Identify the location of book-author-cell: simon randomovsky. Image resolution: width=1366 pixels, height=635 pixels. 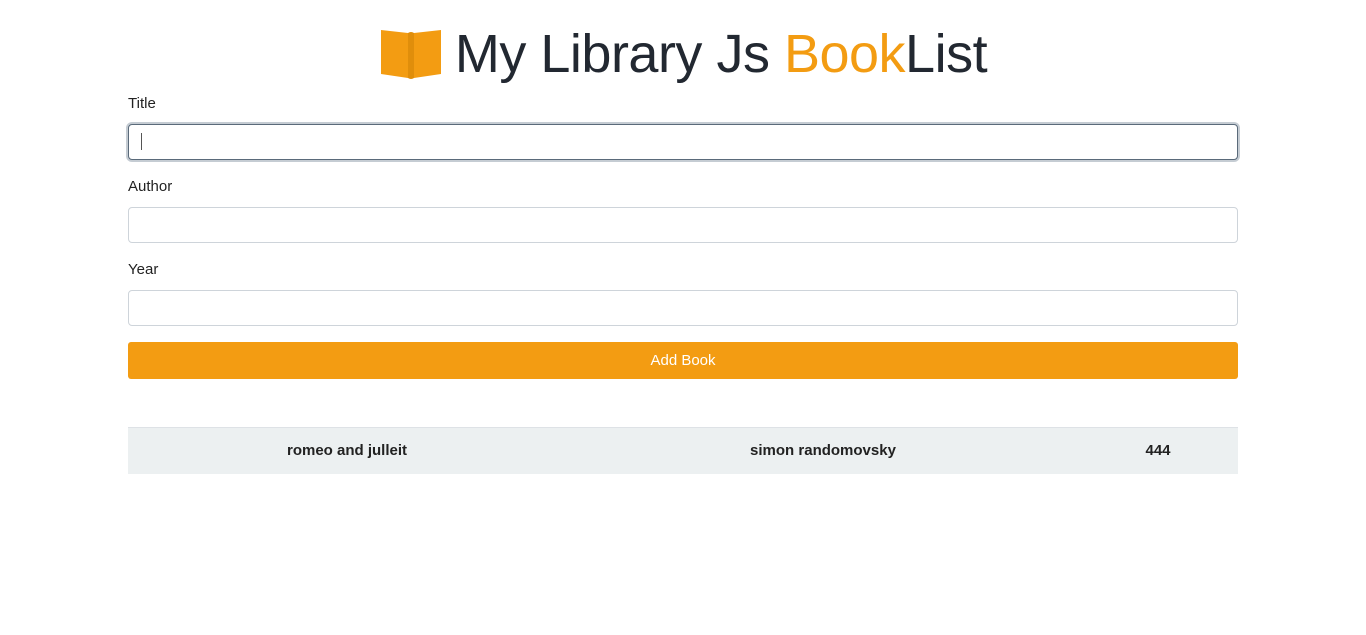
(823, 450).